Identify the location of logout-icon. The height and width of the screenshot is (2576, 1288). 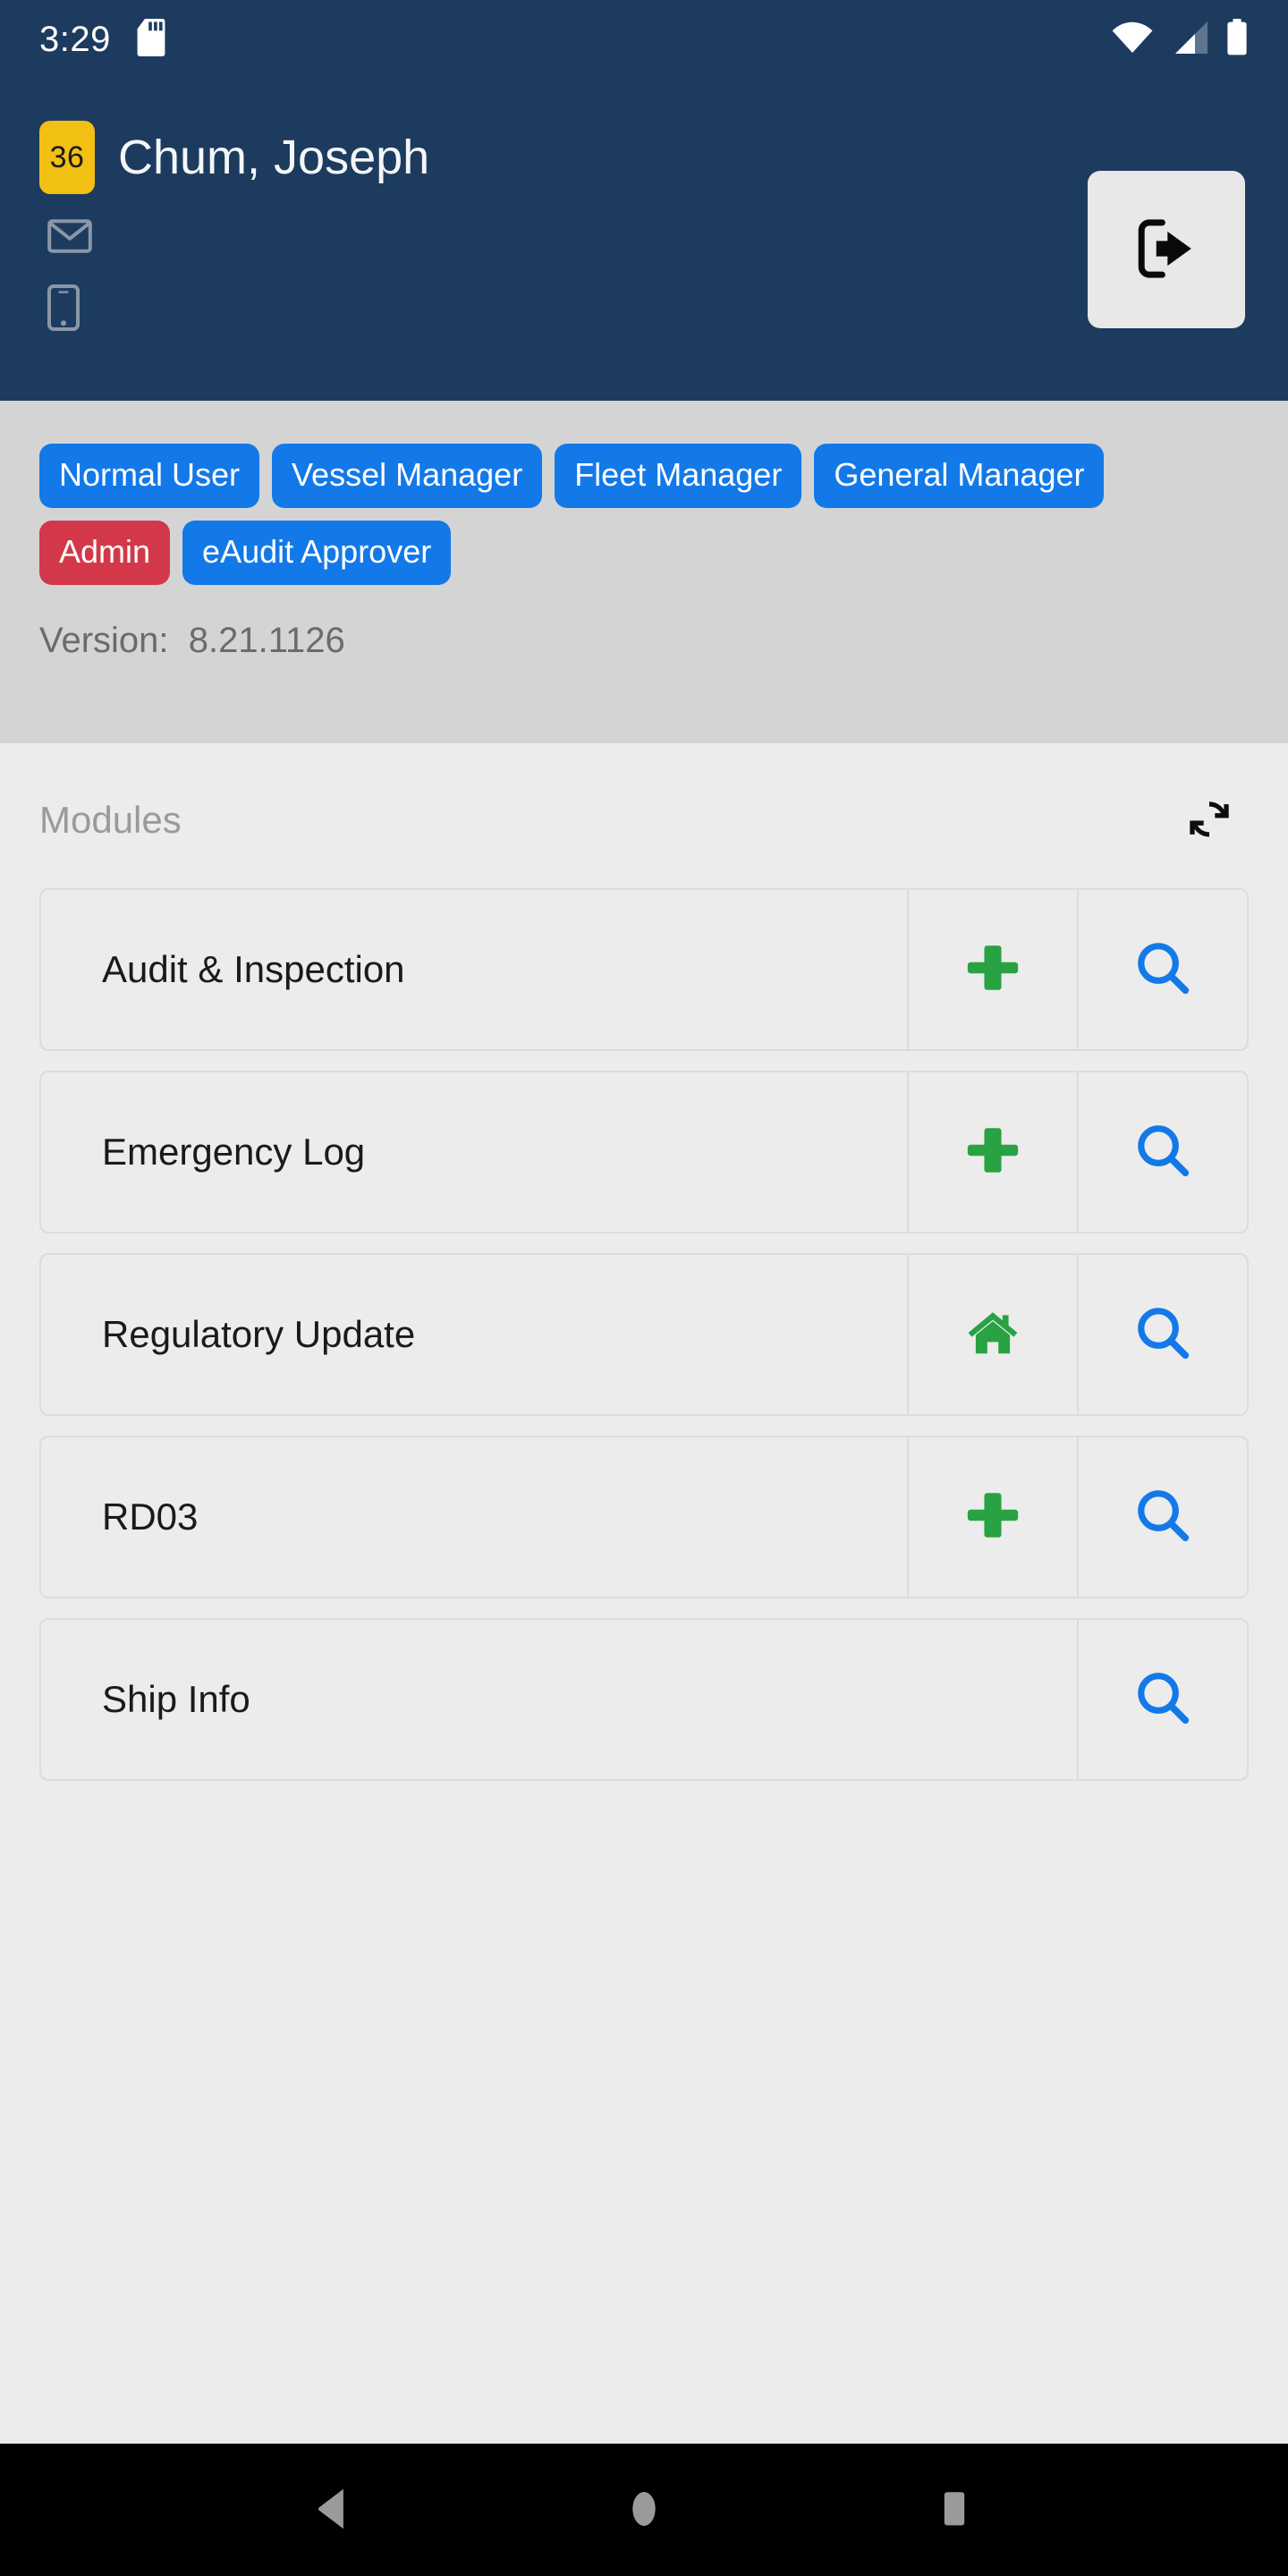
(1166, 250).